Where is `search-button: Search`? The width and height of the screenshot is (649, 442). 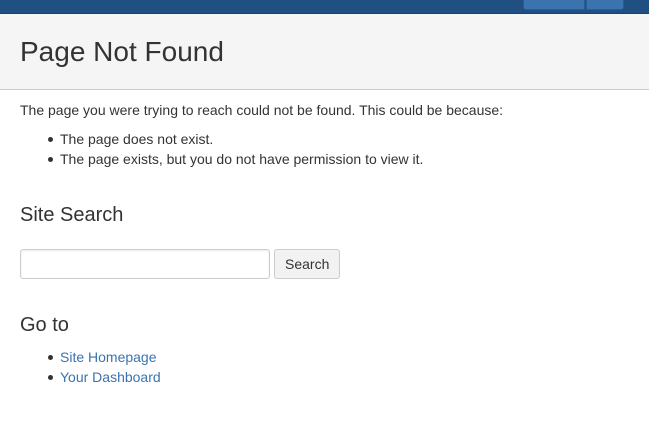 search-button: Search is located at coordinates (307, 264).